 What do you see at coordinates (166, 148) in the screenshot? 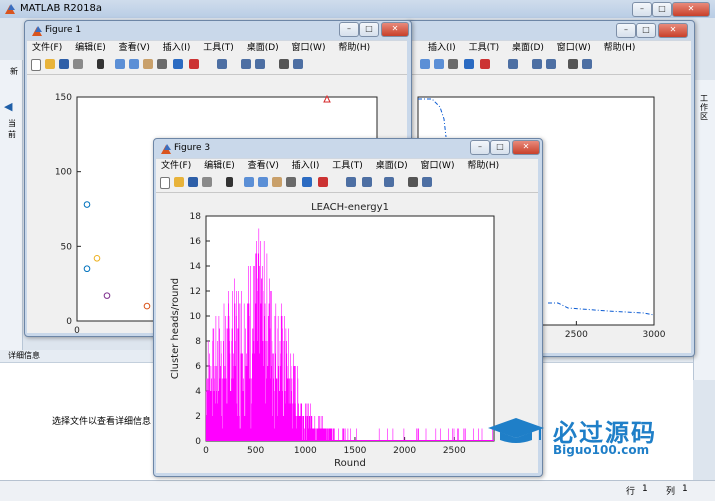
I see `fig3-logo-icon` at bounding box center [166, 148].